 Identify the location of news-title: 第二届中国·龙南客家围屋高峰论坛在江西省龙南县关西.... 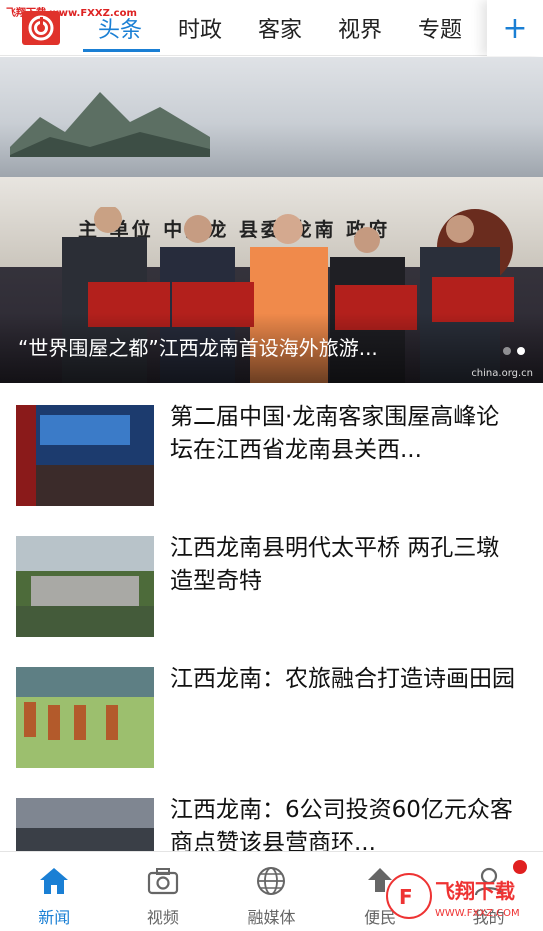
(335, 433).